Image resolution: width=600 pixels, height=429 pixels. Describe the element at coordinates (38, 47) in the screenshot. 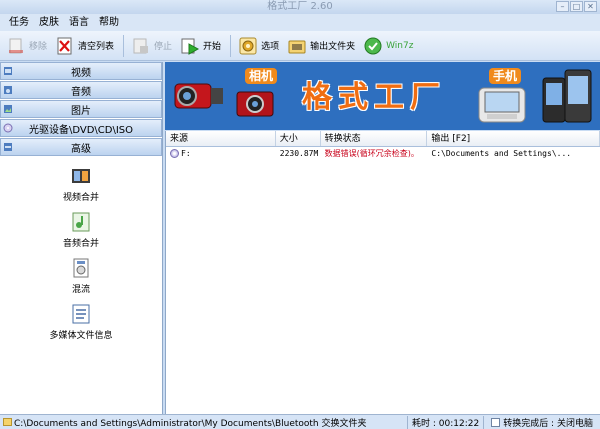

I see `remove-label: 移除` at that location.